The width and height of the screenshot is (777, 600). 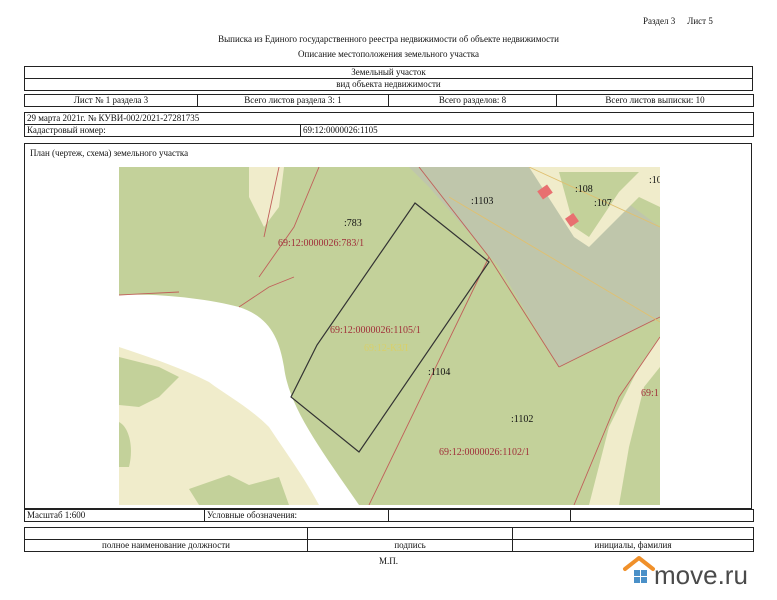 I want to click on total-sections: Всего разделов: 8, so click(x=472, y=100).